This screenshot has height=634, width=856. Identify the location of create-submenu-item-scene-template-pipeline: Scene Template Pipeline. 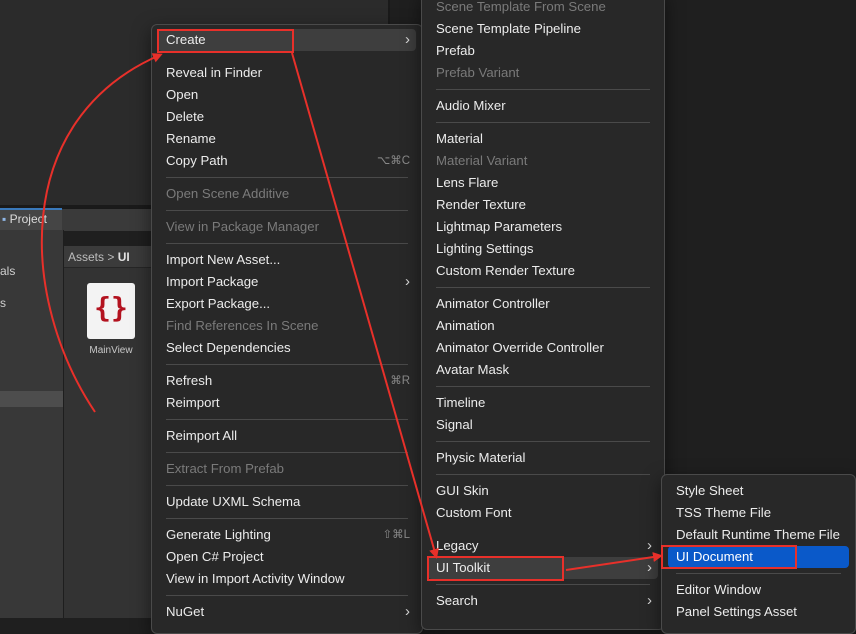
(543, 29).